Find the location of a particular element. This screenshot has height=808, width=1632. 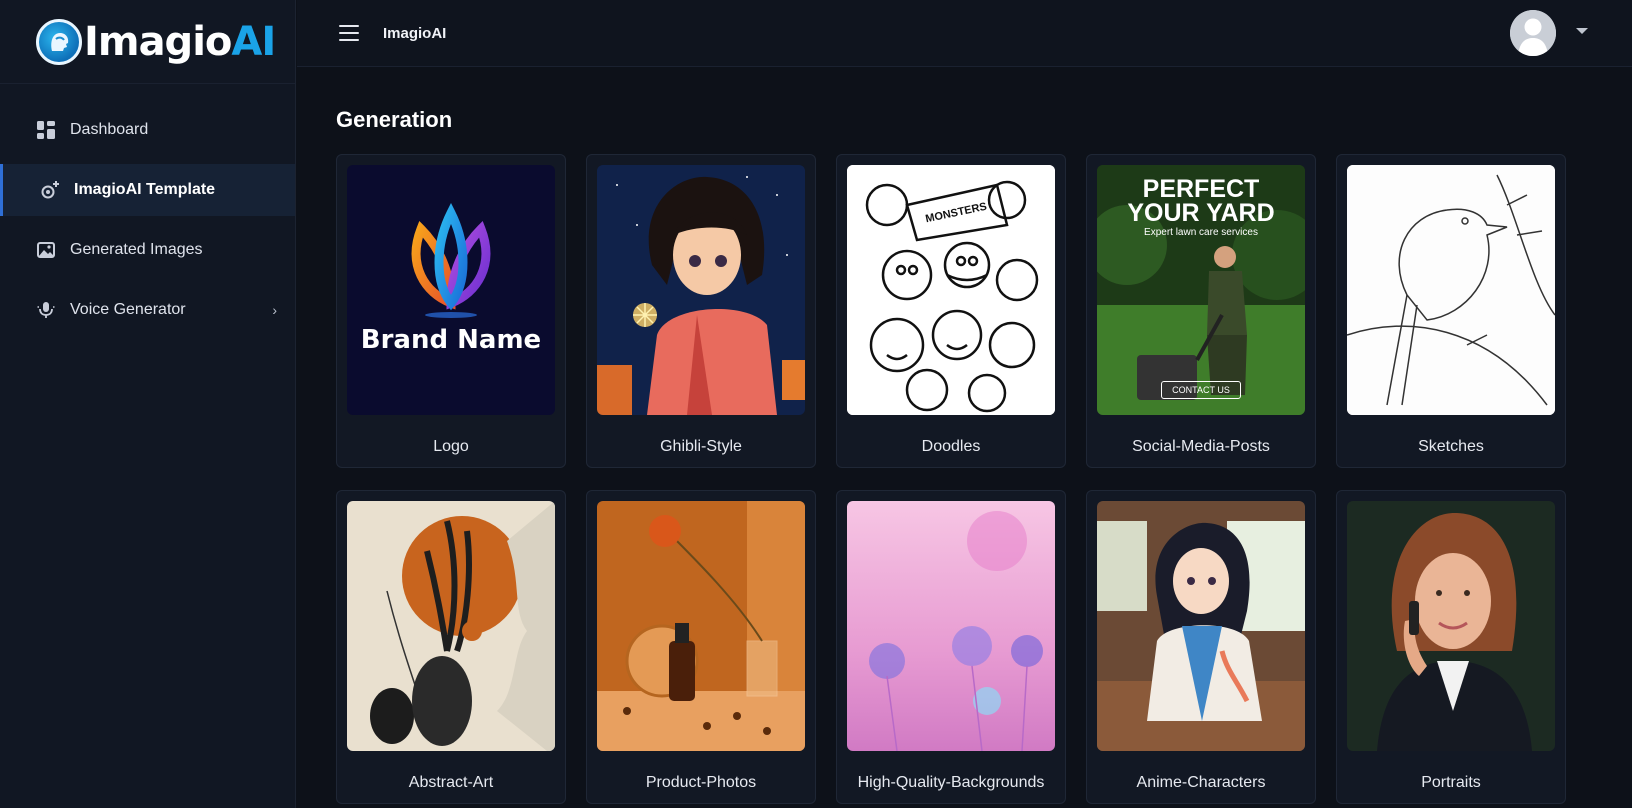

template-card-doodles: MONSTERS Doodles is located at coordinates (951, 311).